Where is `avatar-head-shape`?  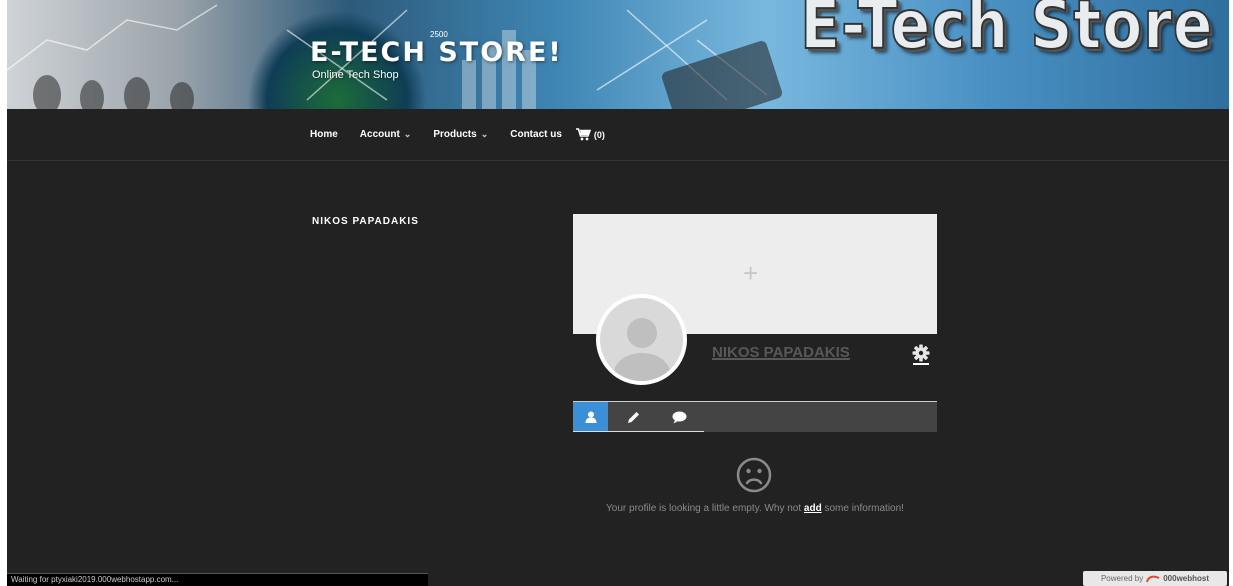
avatar-head-shape is located at coordinates (642, 333).